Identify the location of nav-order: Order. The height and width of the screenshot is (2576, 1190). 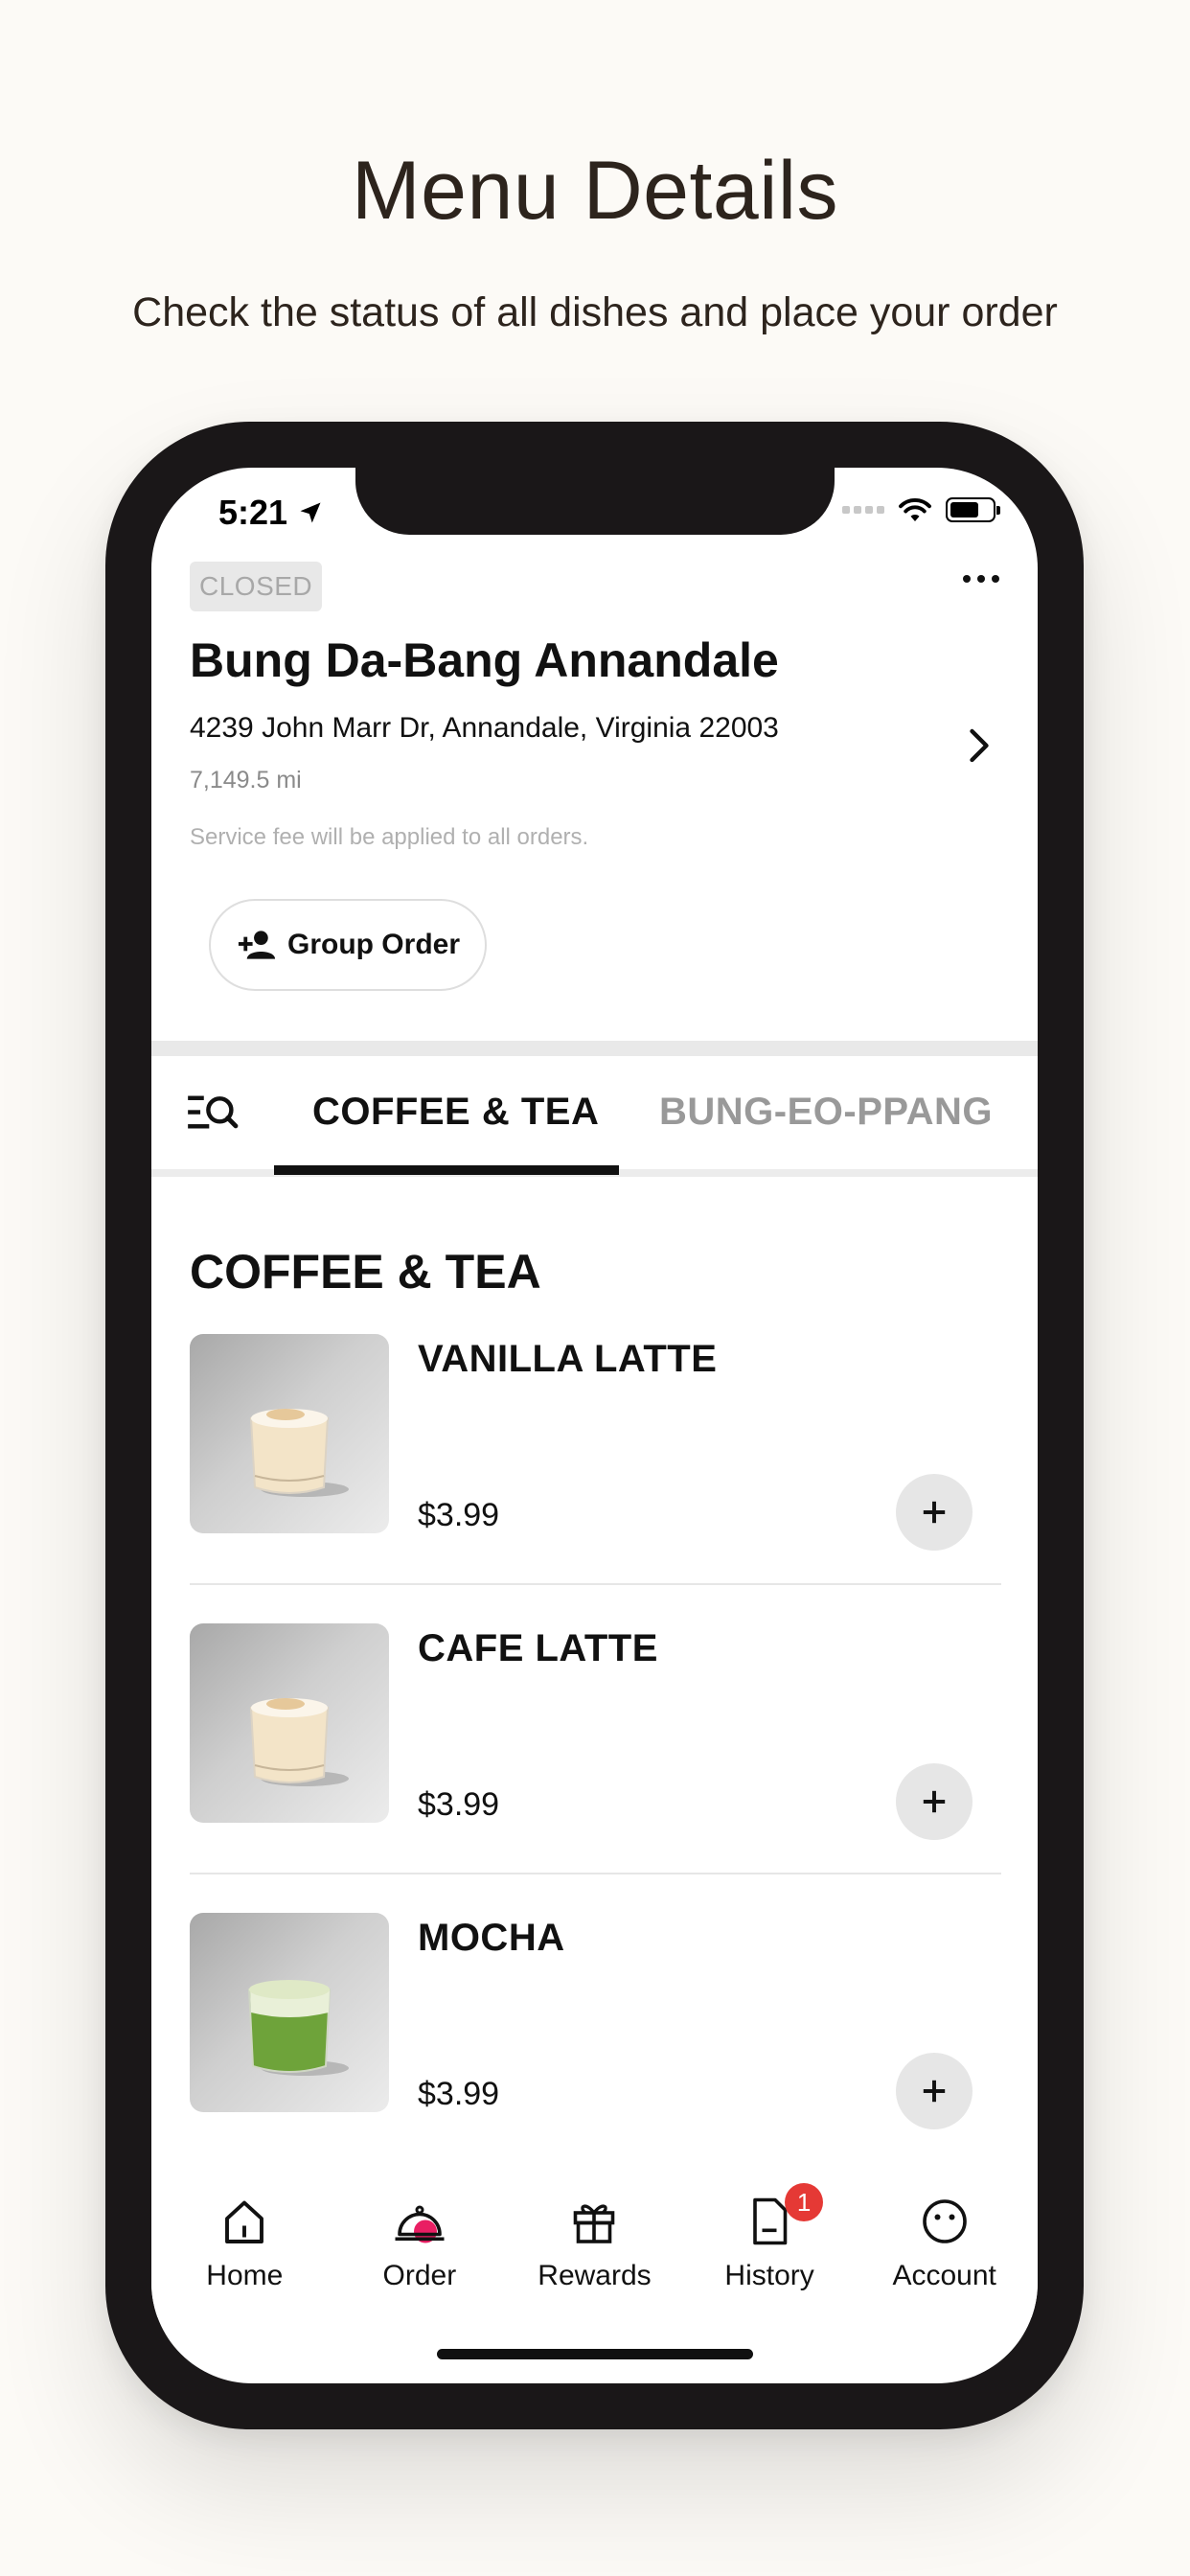
(420, 2242).